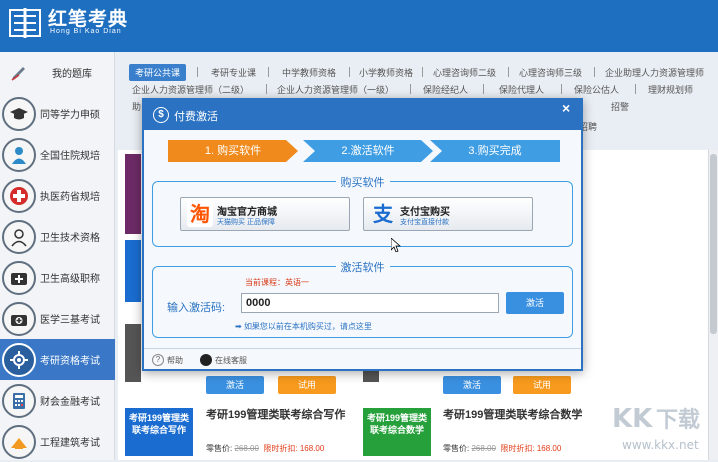  Describe the element at coordinates (70, 197) in the screenshot. I see `sidebar-item-label: 执医药省规培` at that location.